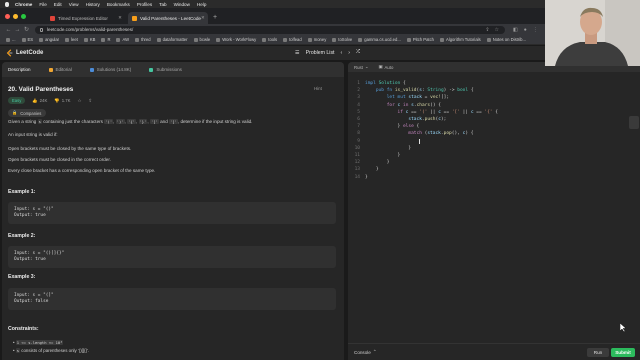 The image size is (640, 360). I want to click on menu-view: View, so click(74, 4).